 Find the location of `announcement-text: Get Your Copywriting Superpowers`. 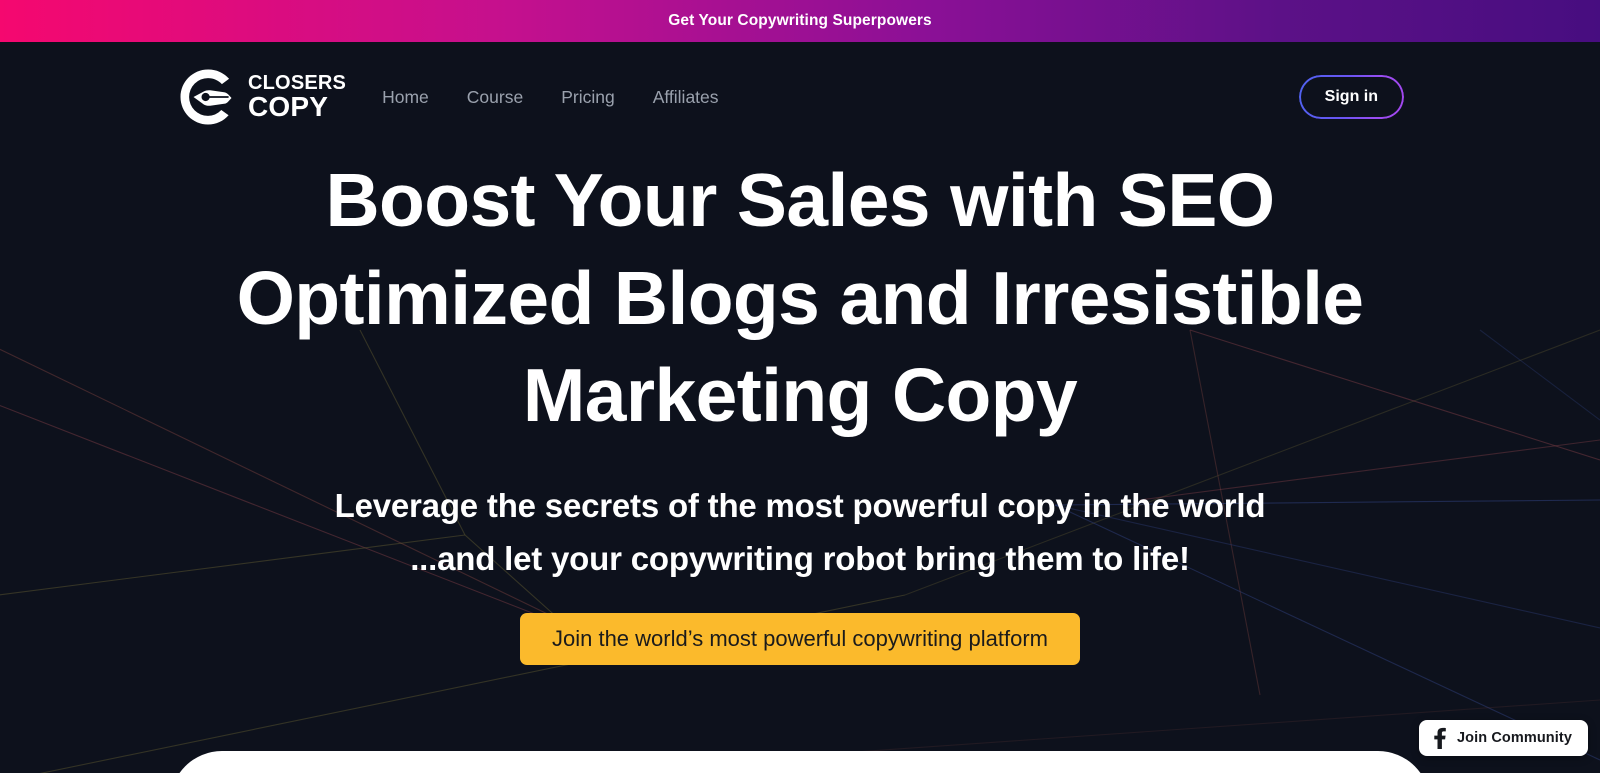

announcement-text: Get Your Copywriting Superpowers is located at coordinates (800, 20).